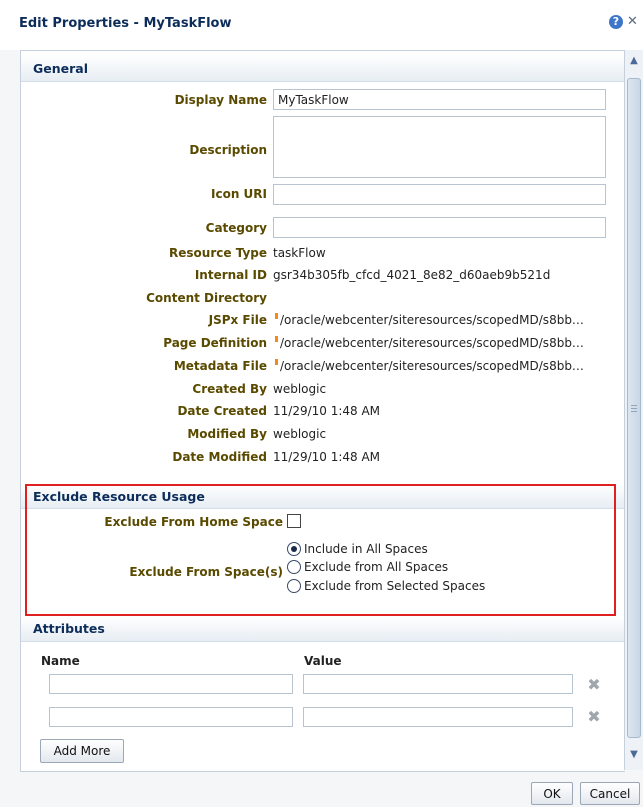  Describe the element at coordinates (215, 343) in the screenshot. I see `page-definition-label: Page Definition` at that location.